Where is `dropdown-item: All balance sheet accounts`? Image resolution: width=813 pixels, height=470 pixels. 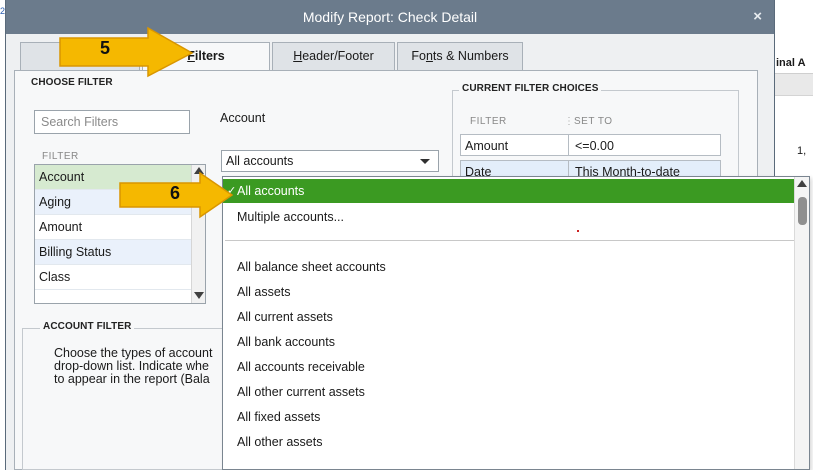 dropdown-item: All balance sheet accounts is located at coordinates (509, 267).